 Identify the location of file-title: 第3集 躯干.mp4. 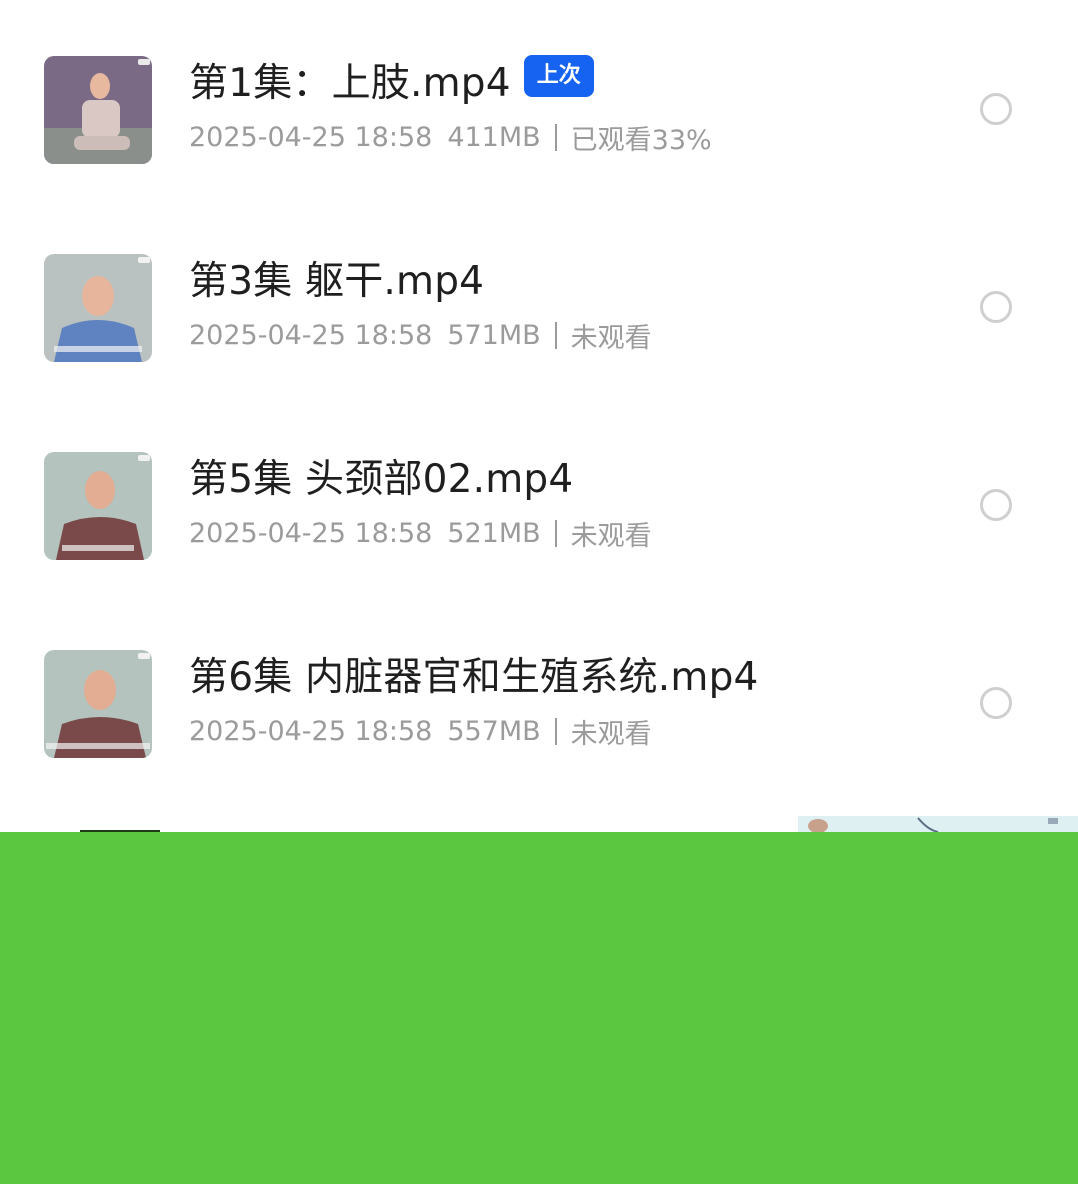
(336, 278).